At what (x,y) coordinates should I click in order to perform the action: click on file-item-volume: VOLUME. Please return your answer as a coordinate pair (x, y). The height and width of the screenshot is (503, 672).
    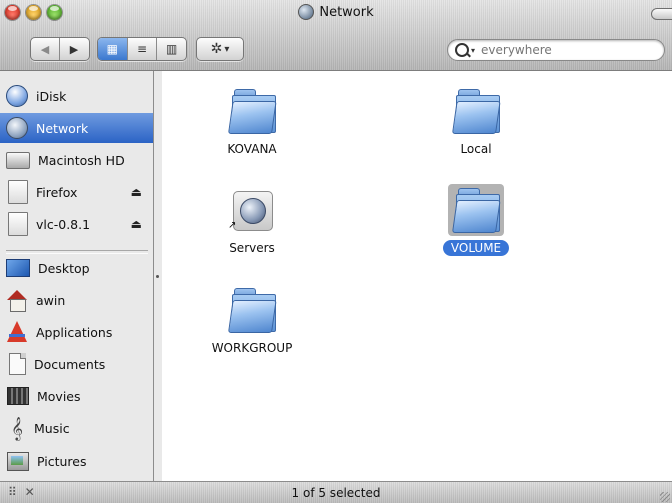
    Looking at the image, I should click on (476, 220).